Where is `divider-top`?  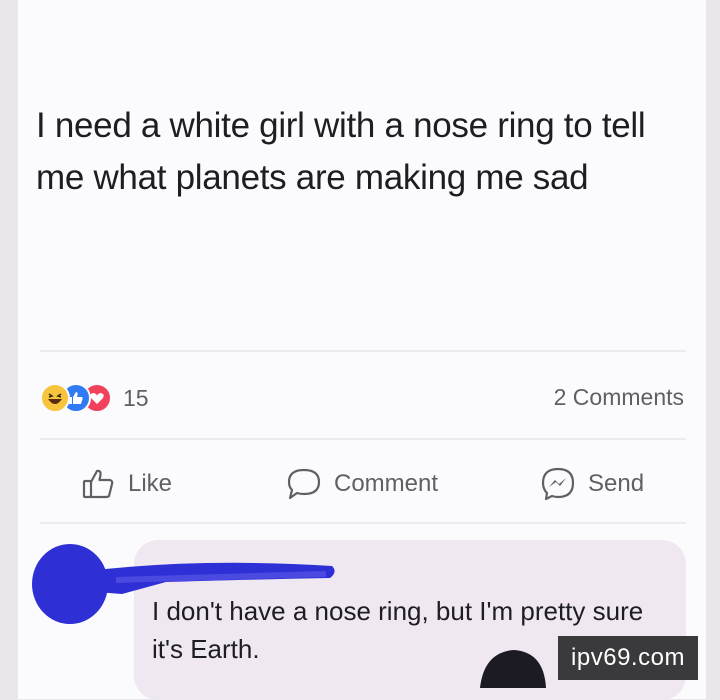 divider-top is located at coordinates (363, 351).